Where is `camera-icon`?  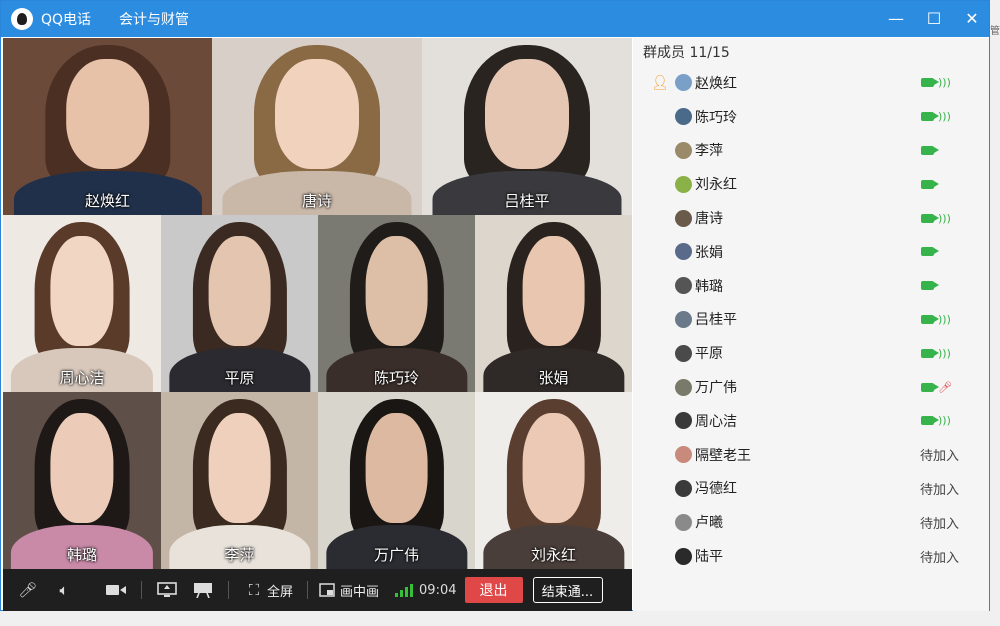
camera-icon is located at coordinates (116, 590).